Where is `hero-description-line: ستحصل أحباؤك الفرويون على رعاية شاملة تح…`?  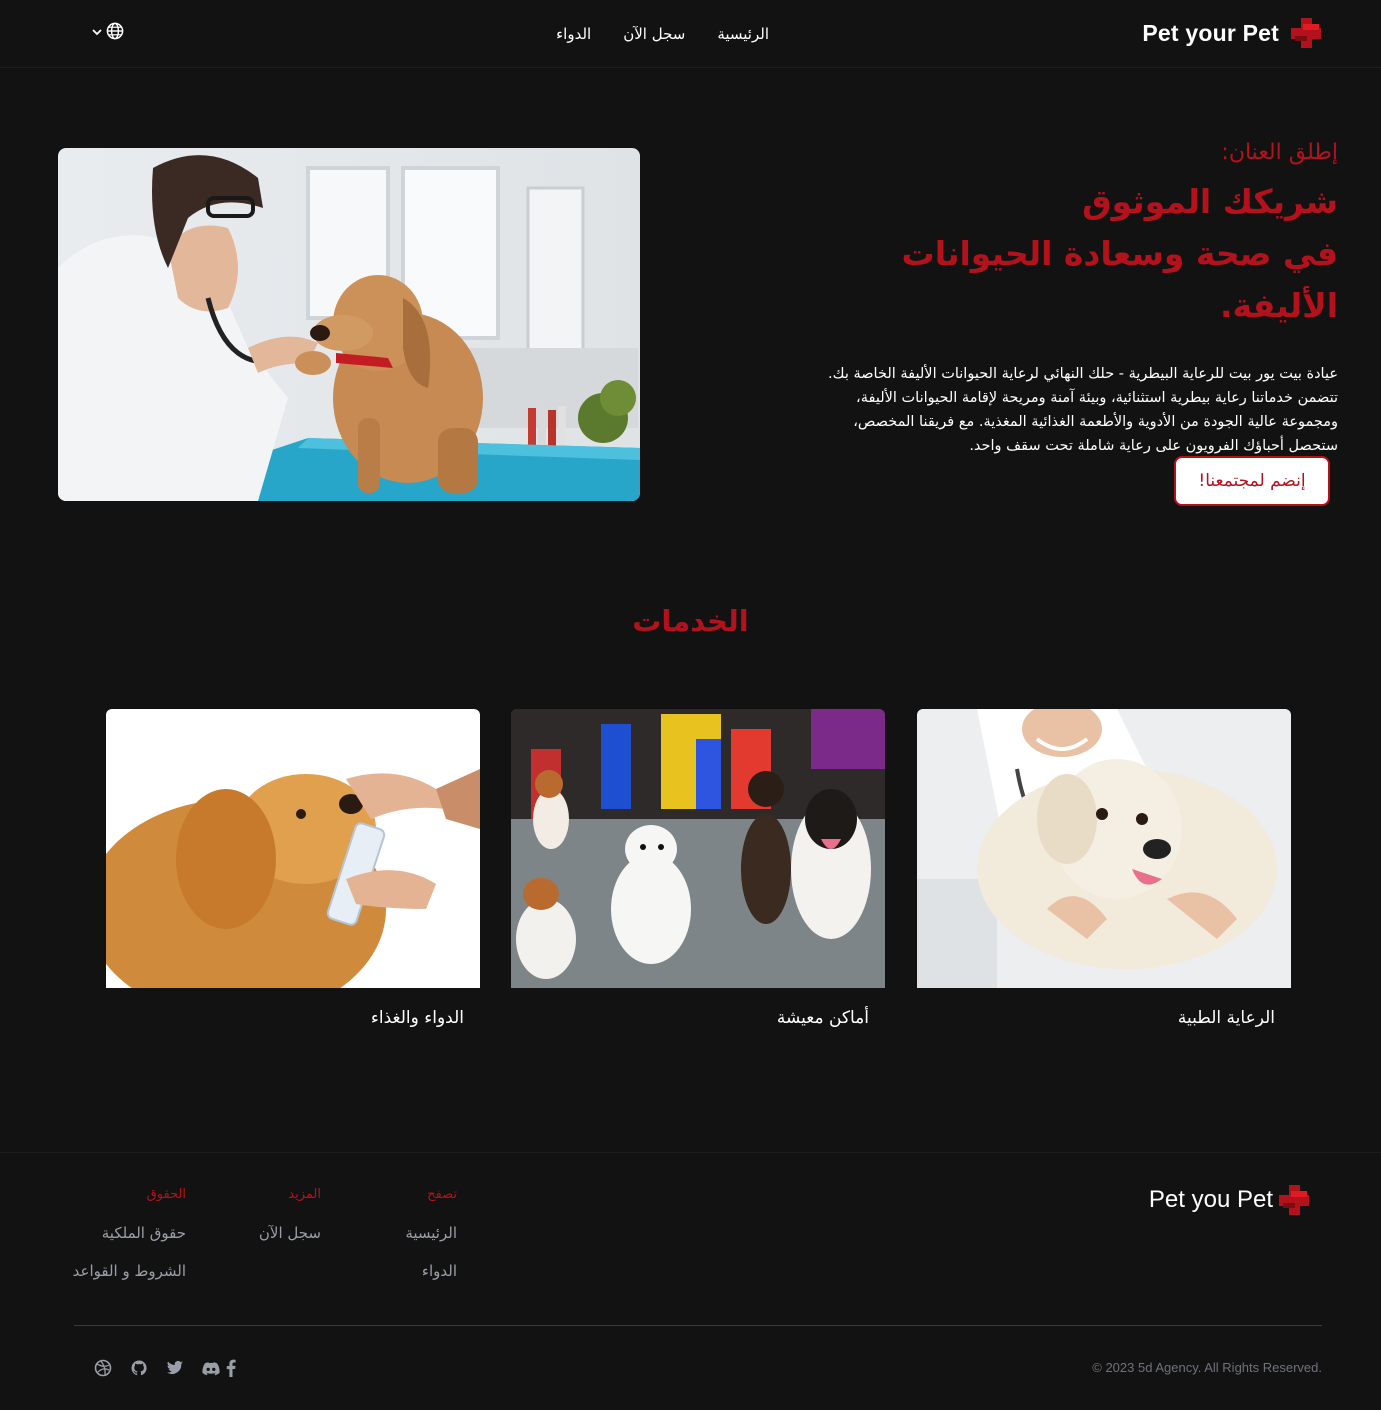 hero-description-line: ستحصل أحباؤك الفرويون على رعاية شاملة تح… is located at coordinates (1153, 446).